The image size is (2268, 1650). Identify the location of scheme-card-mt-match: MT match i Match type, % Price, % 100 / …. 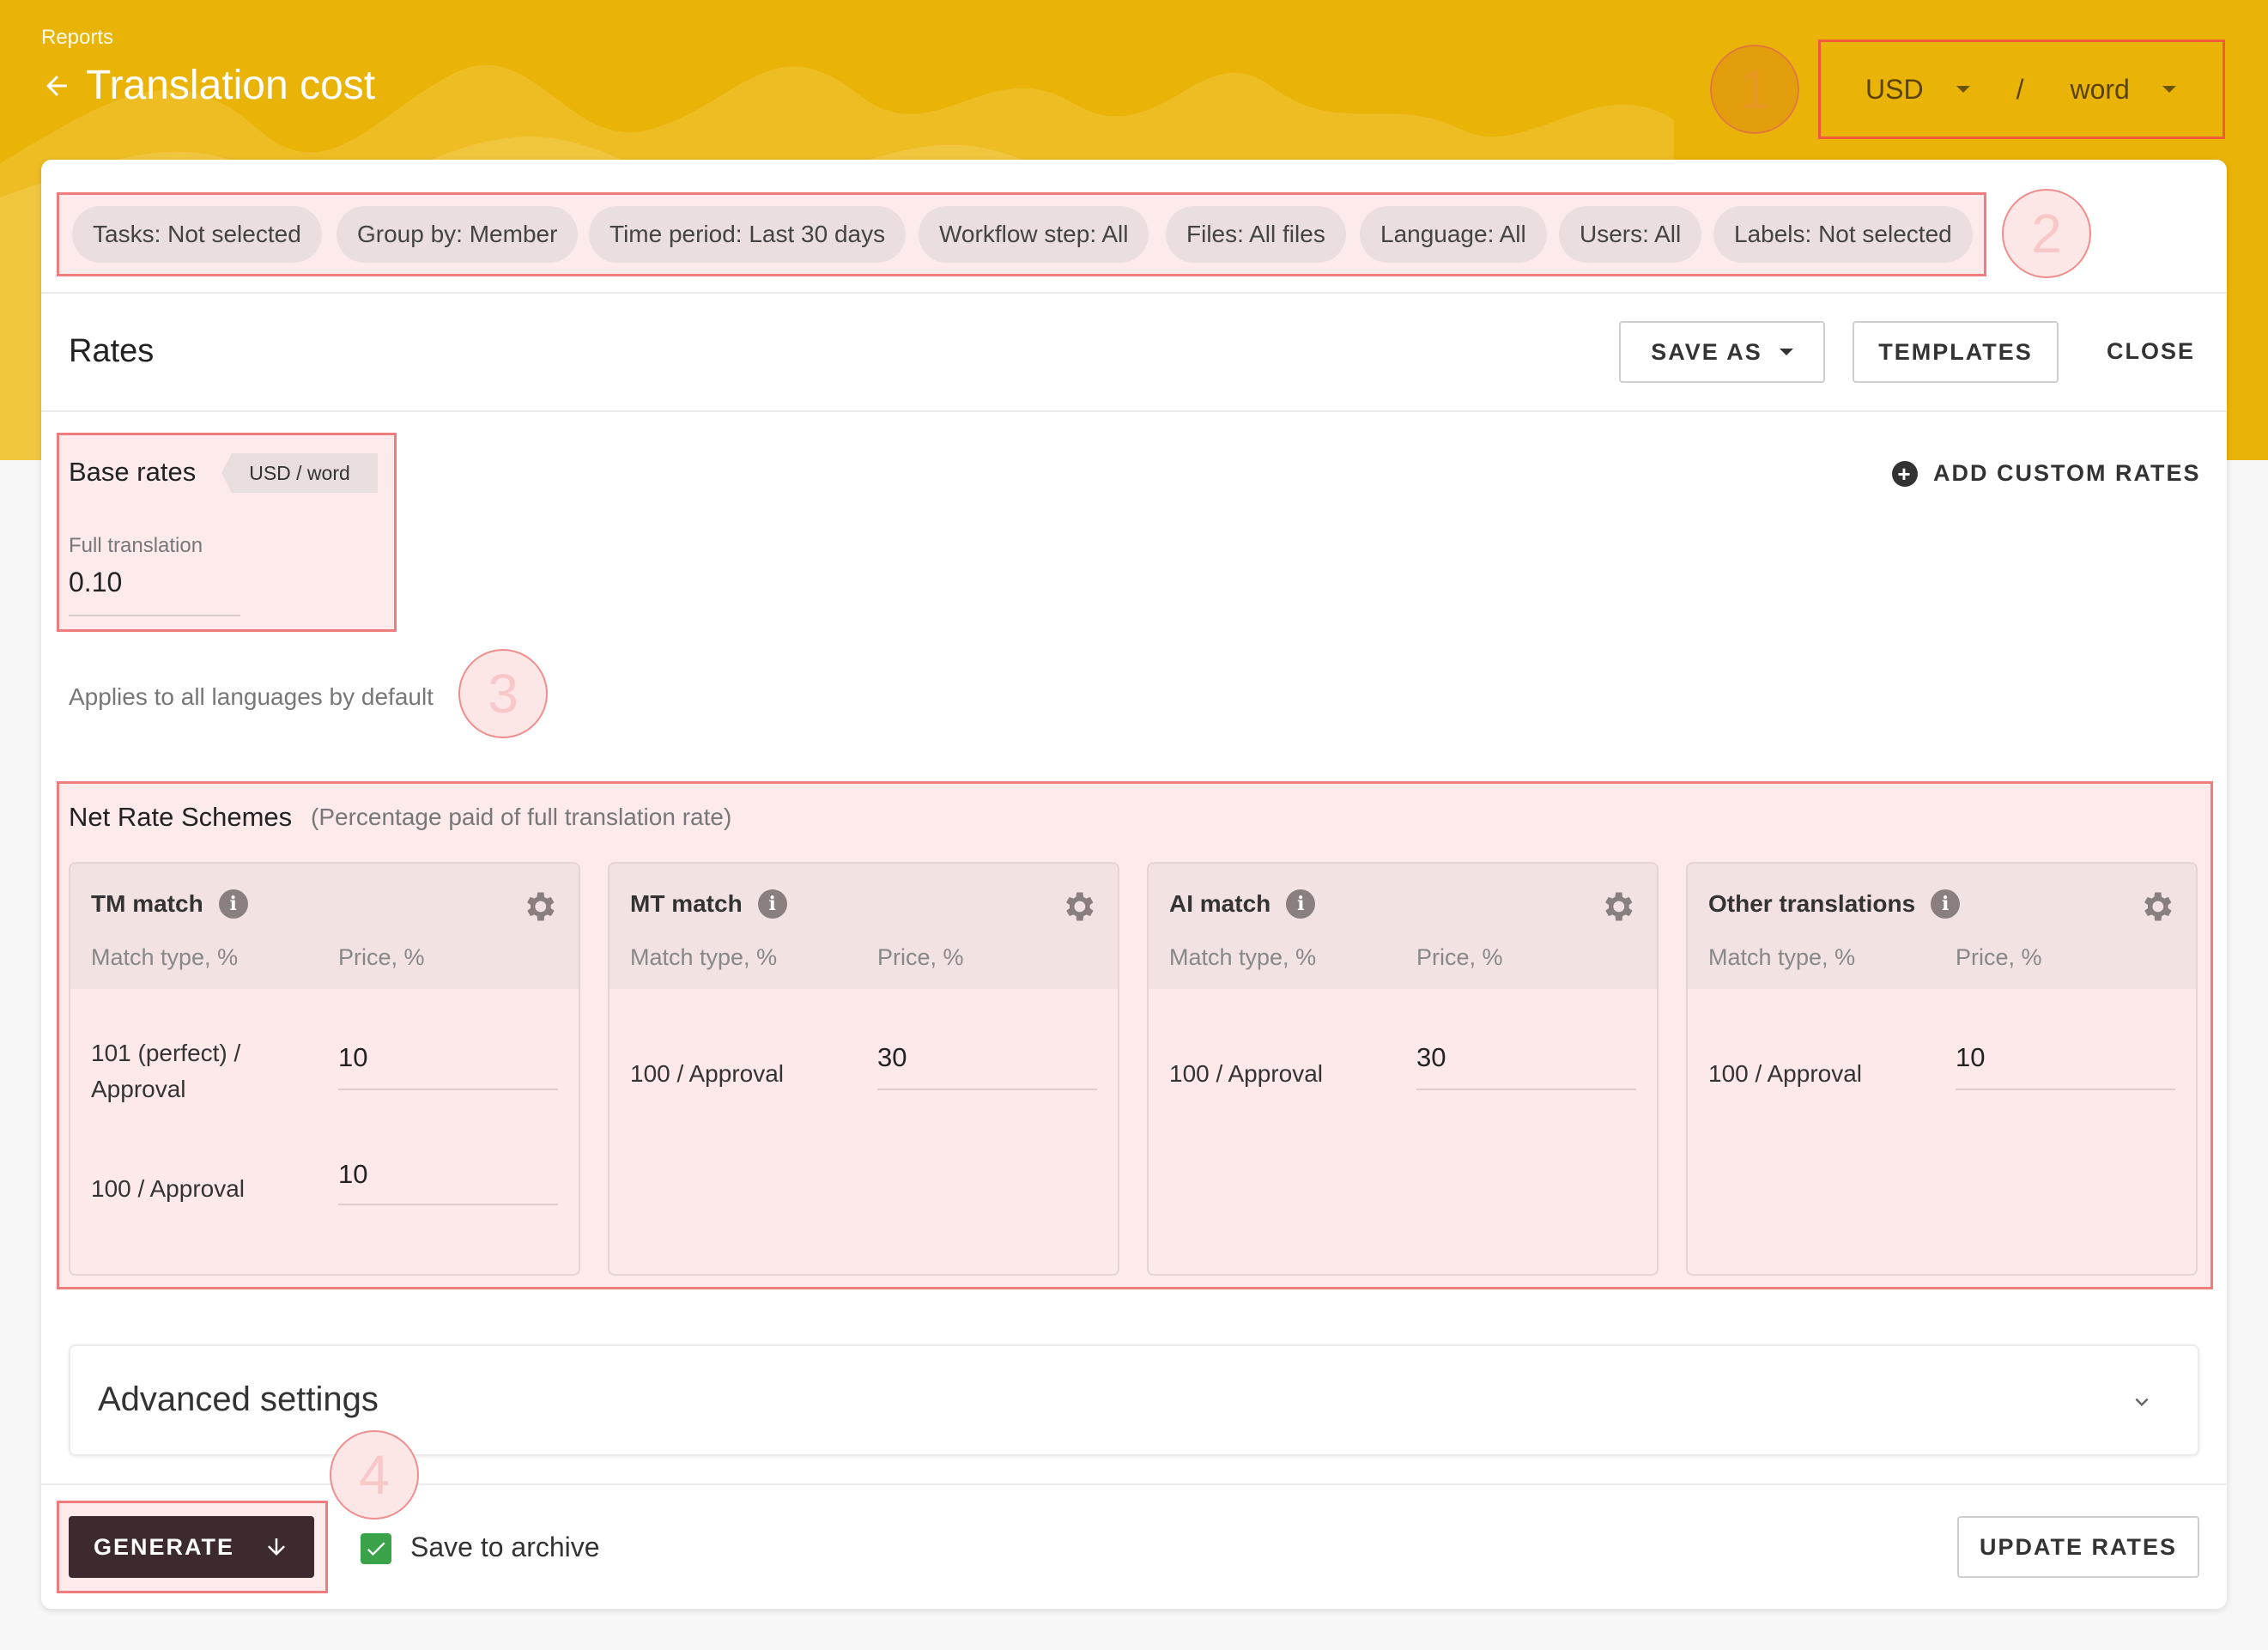
(863, 1069).